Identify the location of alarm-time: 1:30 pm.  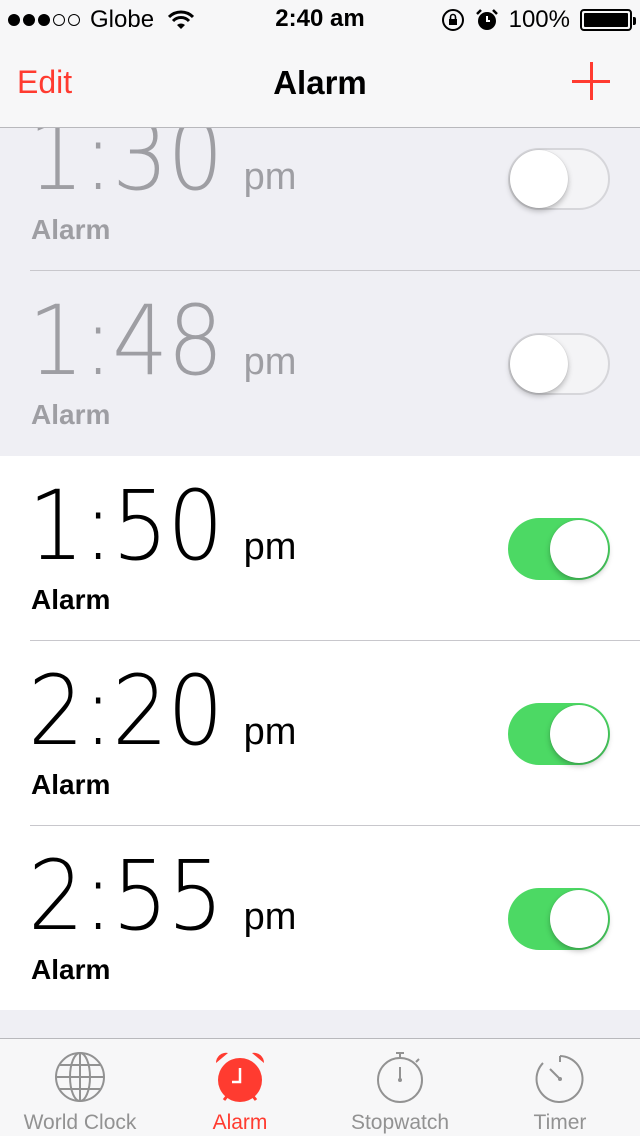
(162, 166).